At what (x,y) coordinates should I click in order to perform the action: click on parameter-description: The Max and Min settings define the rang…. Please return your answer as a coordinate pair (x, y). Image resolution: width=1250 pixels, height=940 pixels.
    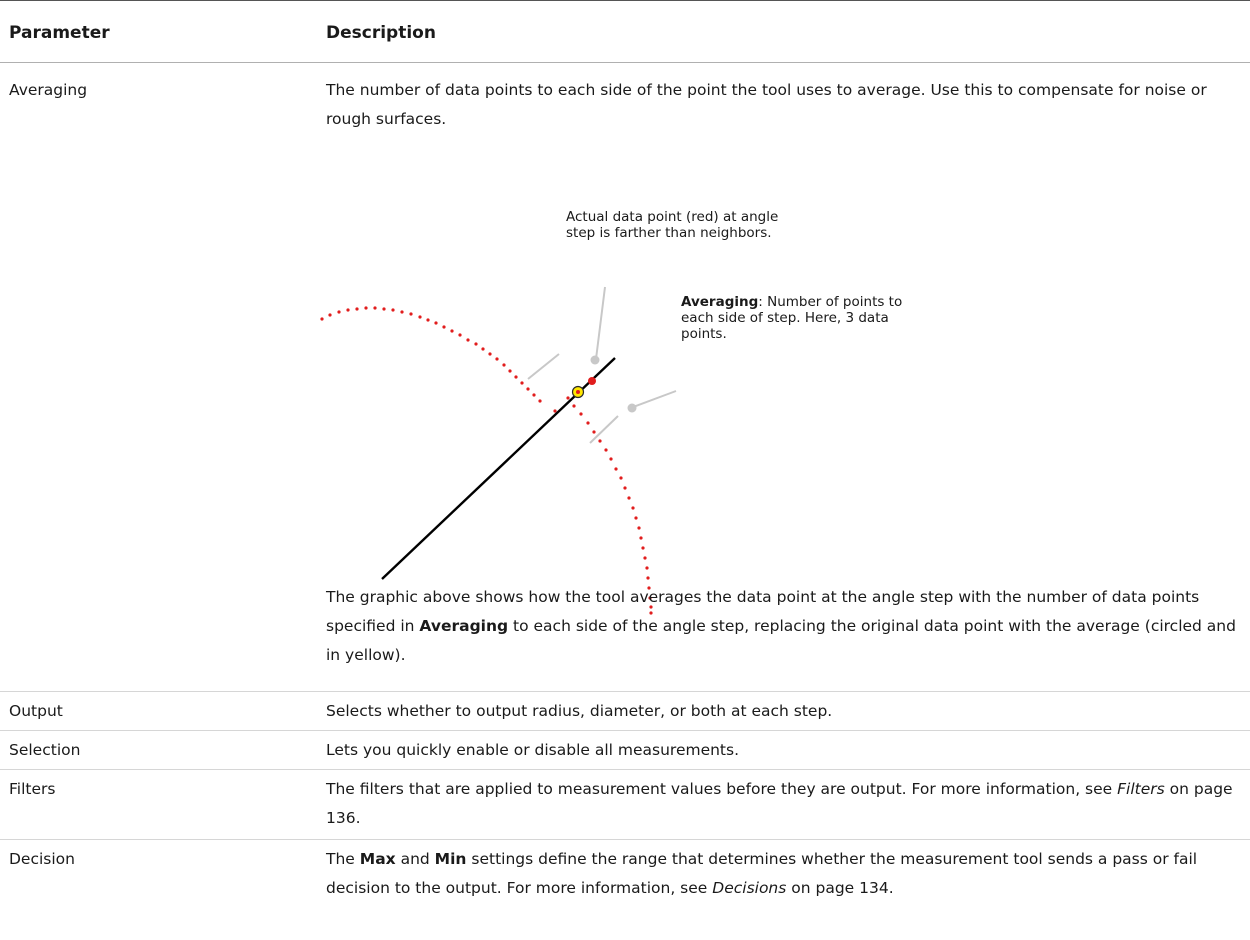
    Looking at the image, I should click on (762, 873).